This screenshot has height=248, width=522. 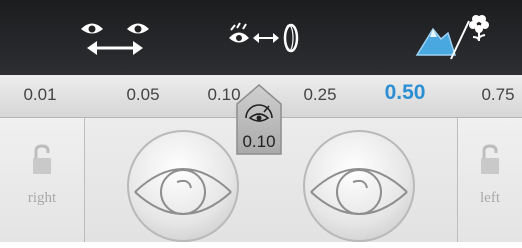 What do you see at coordinates (452, 36) in the screenshot?
I see `landscape-flower-icon` at bounding box center [452, 36].